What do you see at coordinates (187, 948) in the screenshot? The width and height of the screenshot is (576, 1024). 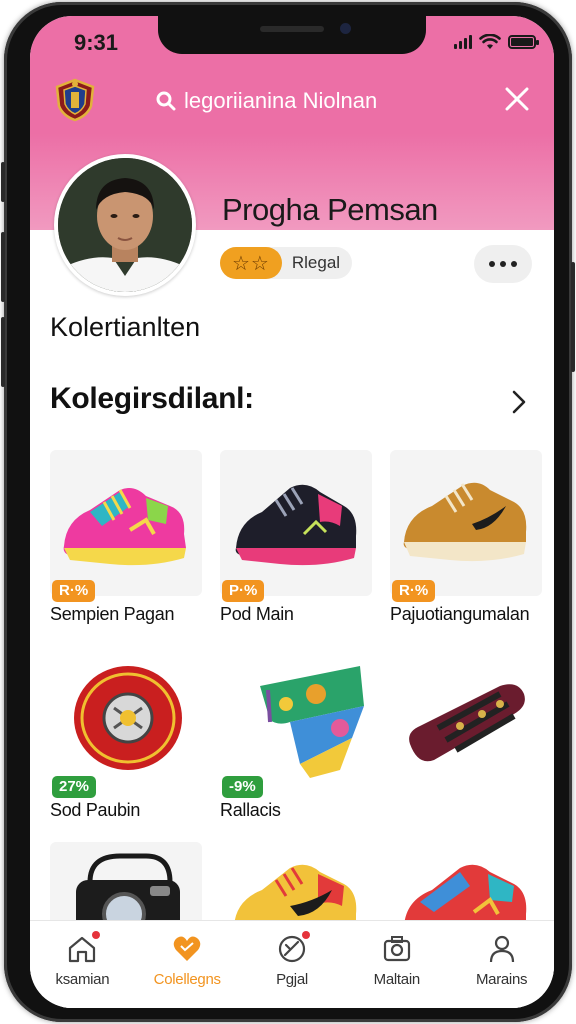 I see `heart-icon` at bounding box center [187, 948].